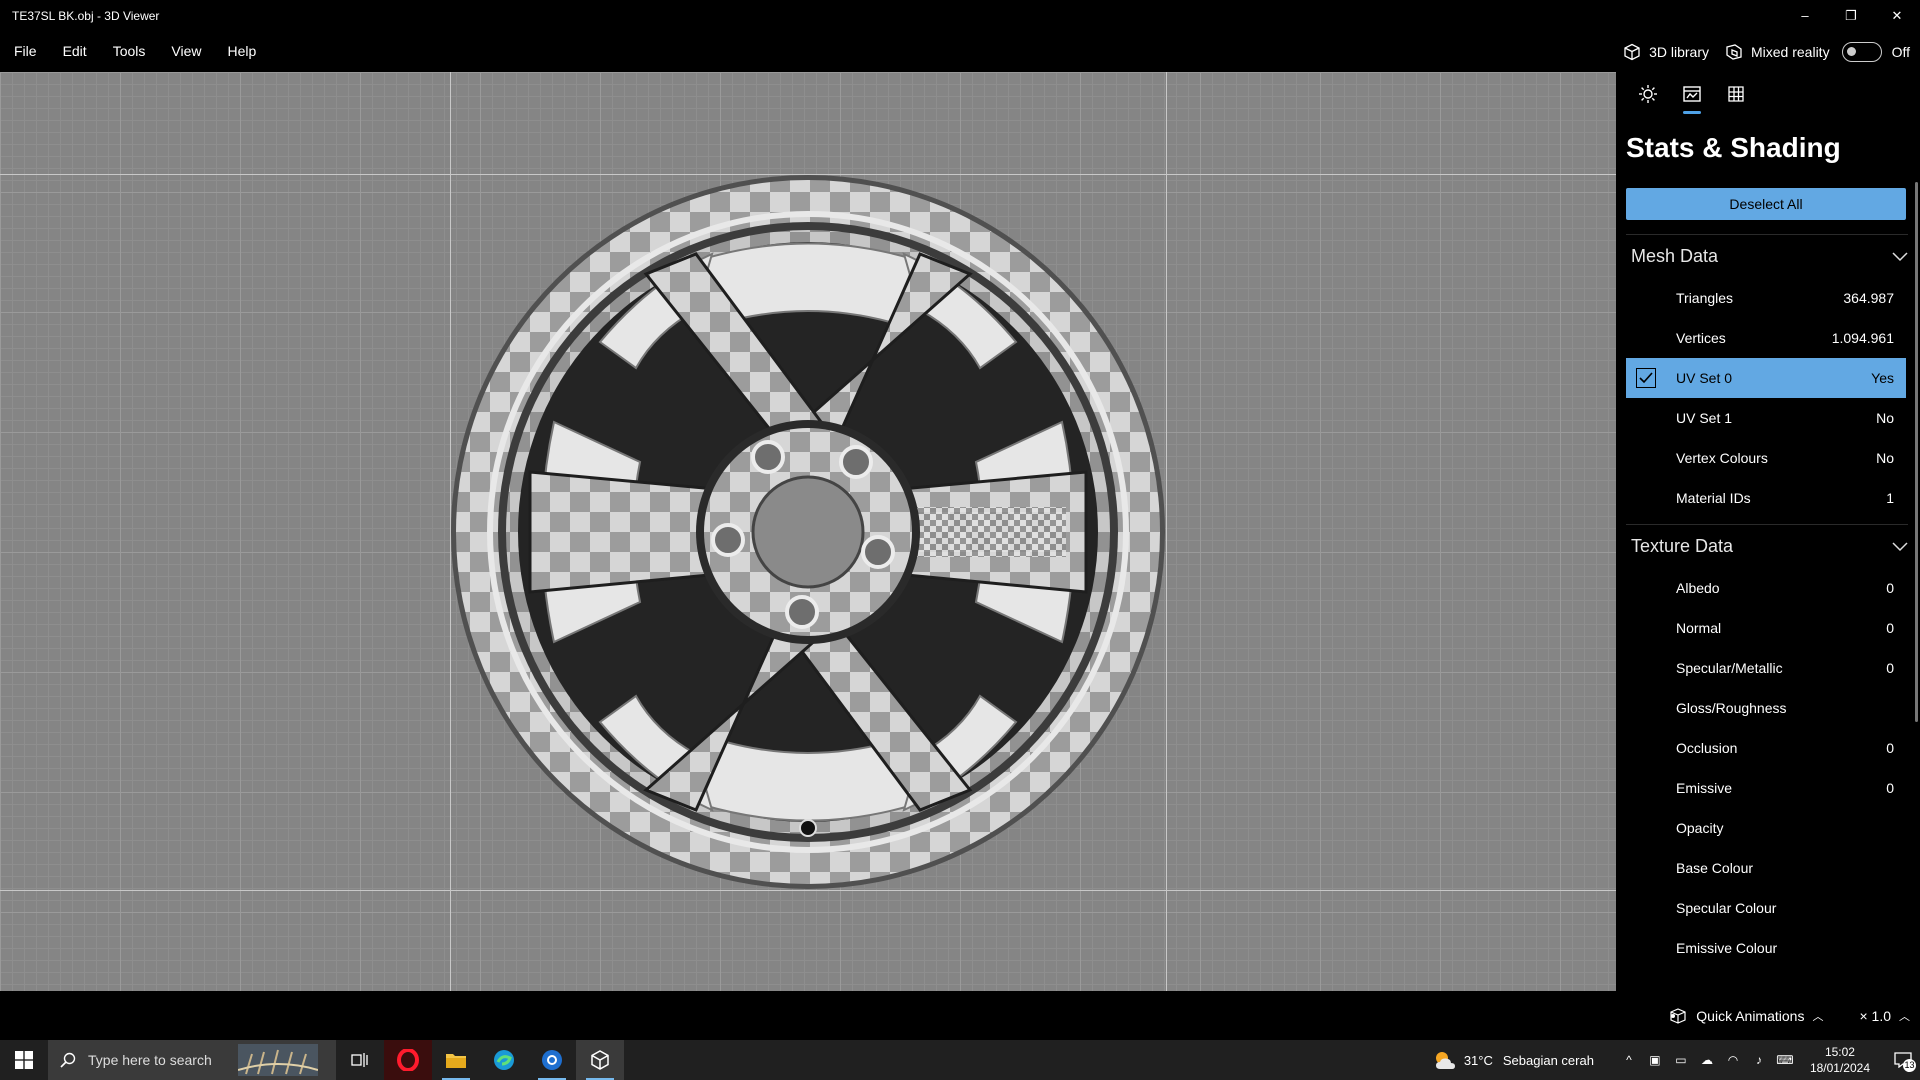  I want to click on toggle-knob, so click(1851, 51).